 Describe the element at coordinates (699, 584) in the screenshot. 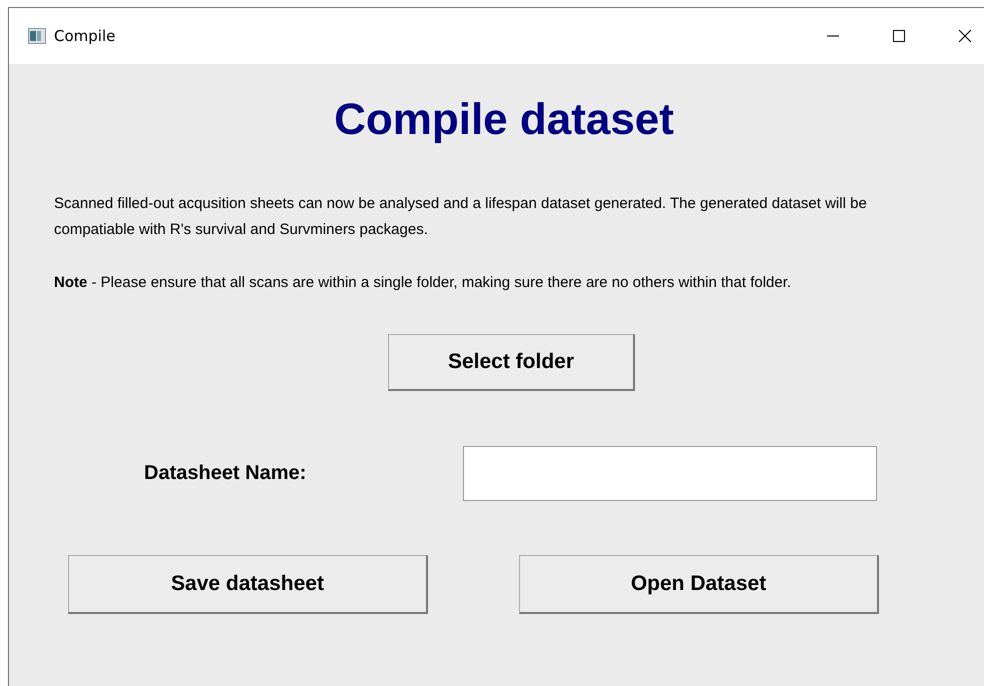

I see `action-button: Open Dataset` at that location.